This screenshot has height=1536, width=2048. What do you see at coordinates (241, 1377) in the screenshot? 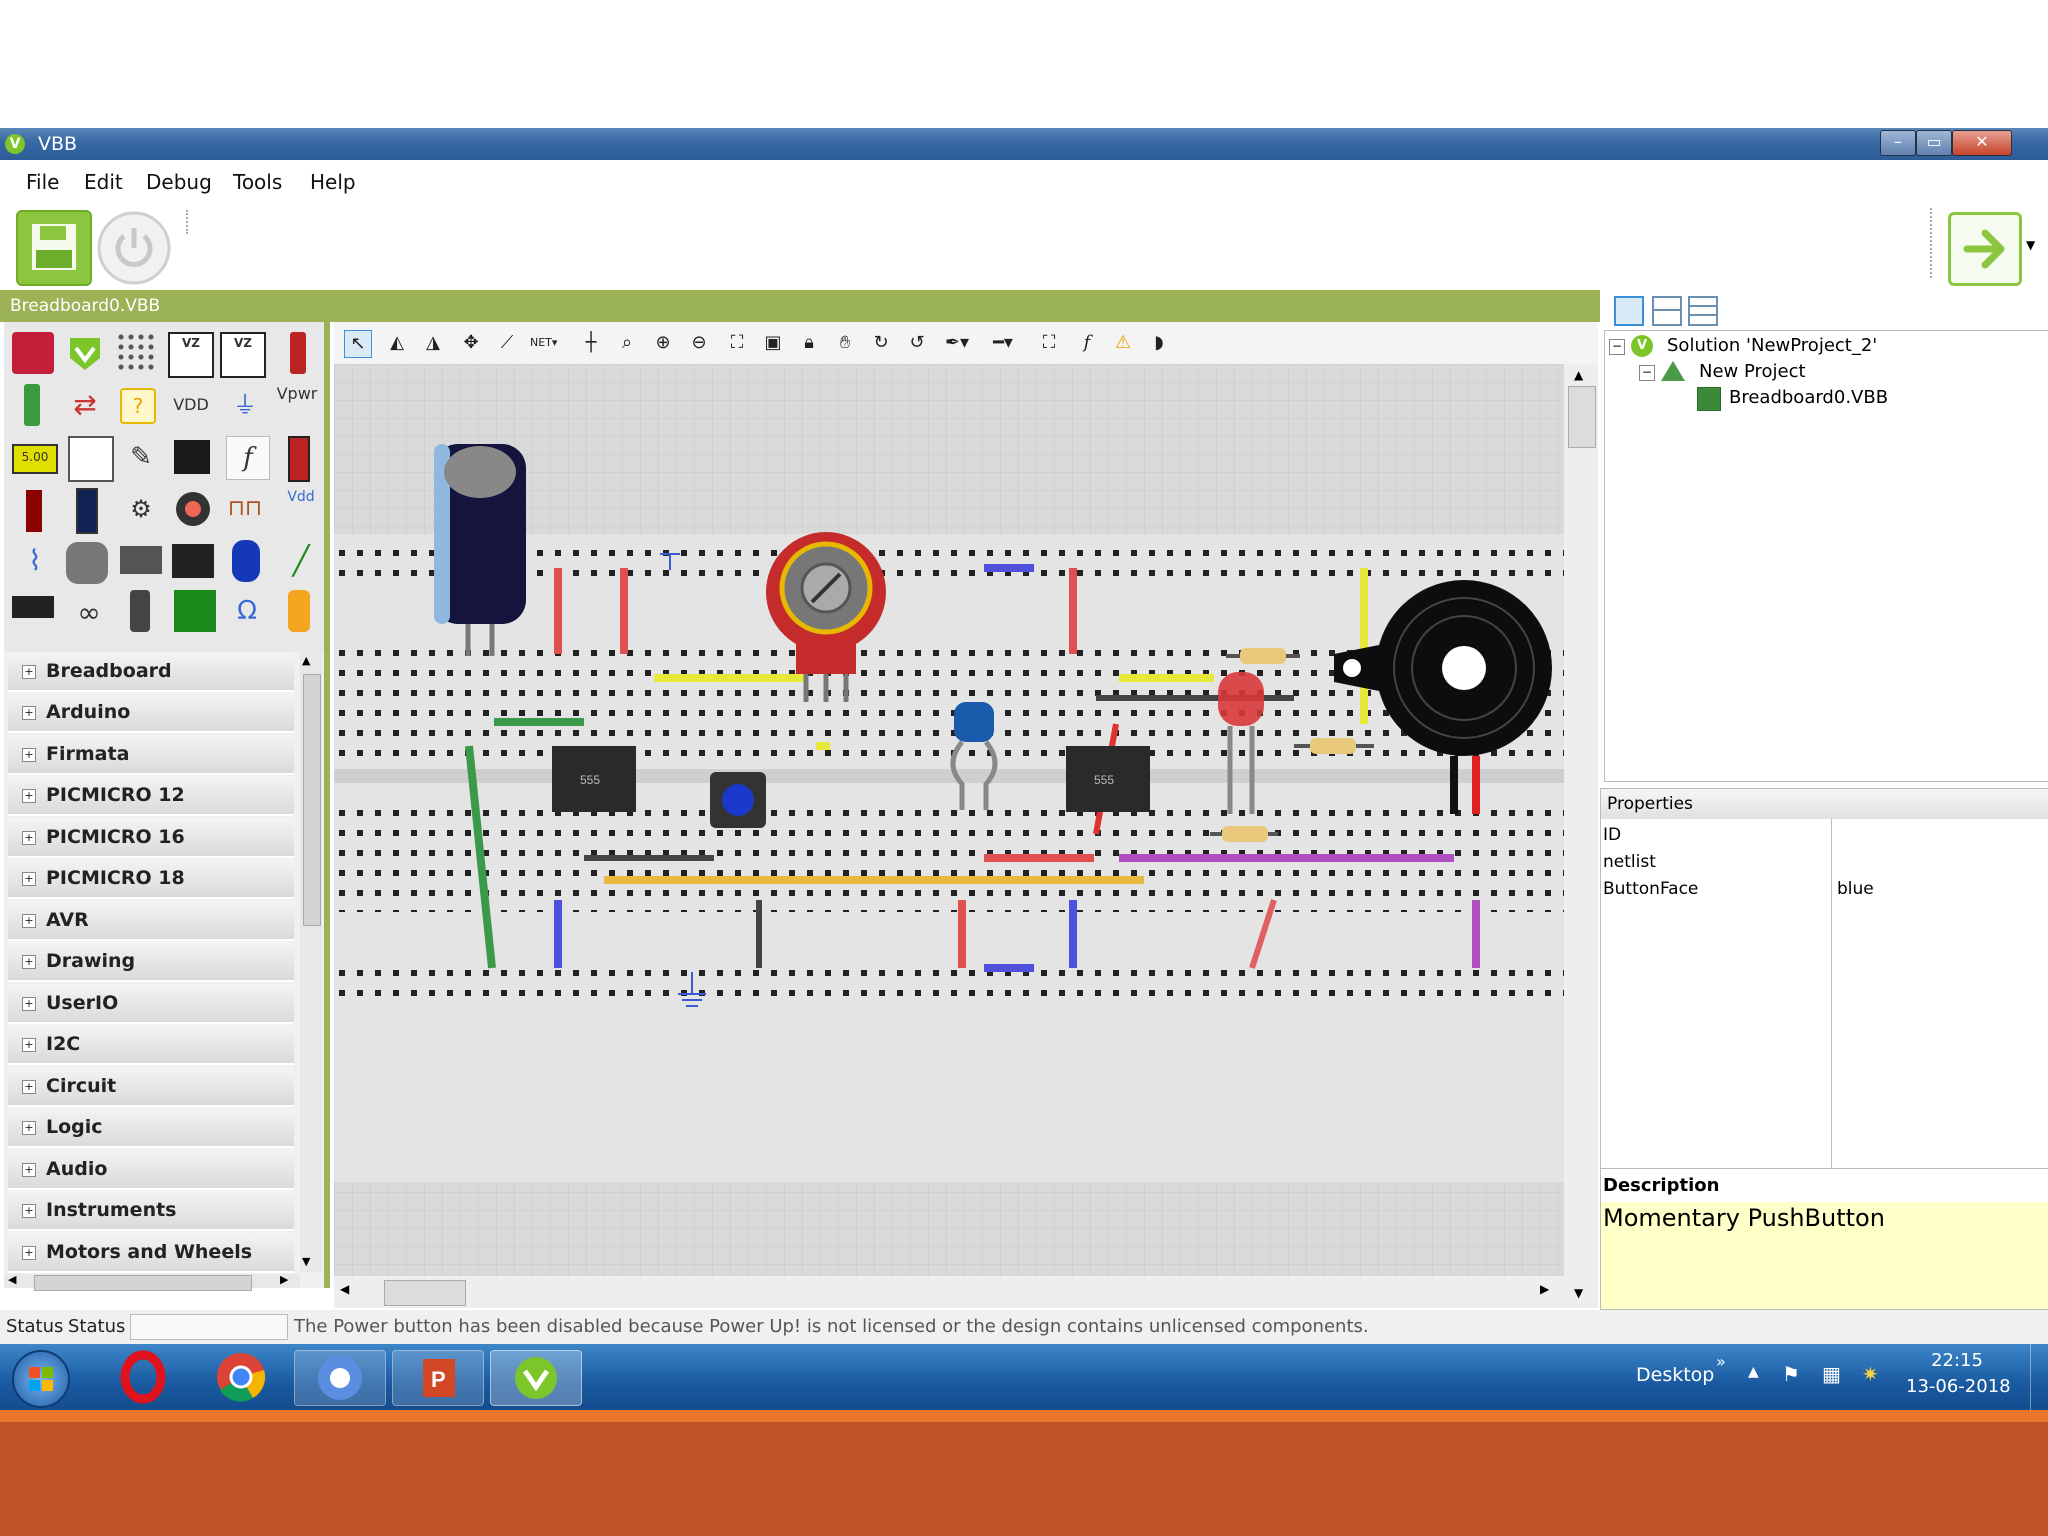
I see `chrome-button` at bounding box center [241, 1377].